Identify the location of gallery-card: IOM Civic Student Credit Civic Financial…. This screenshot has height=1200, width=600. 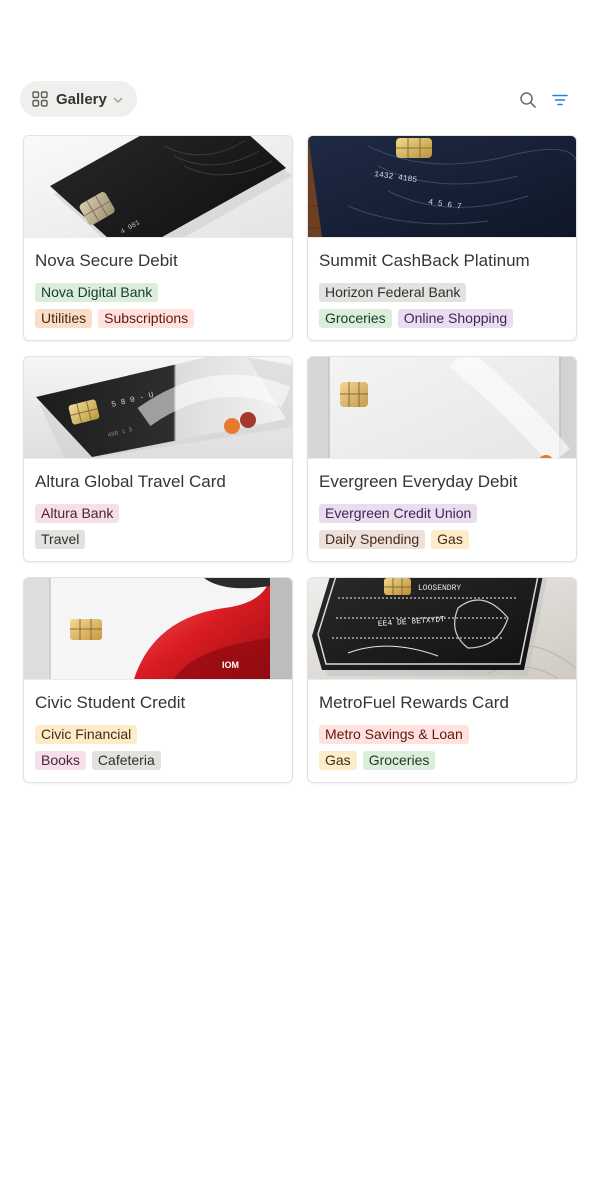
(158, 680).